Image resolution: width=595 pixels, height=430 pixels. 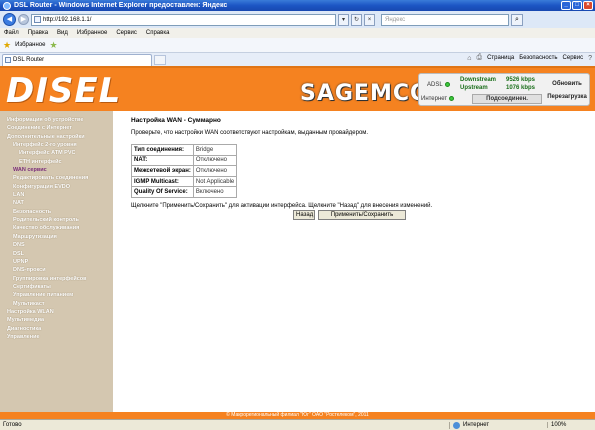 What do you see at coordinates (56, 312) in the screenshot?
I see `sidebar-item: Настройка WLAN` at bounding box center [56, 312].